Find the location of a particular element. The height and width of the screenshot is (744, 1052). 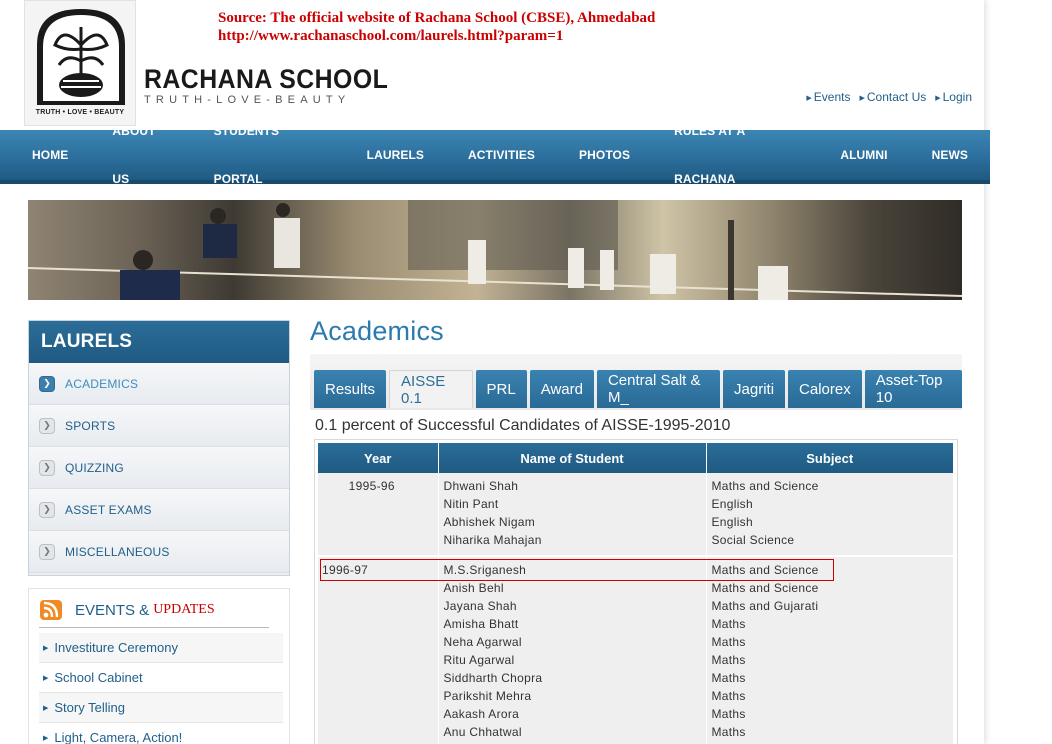

laurels-menu-title: LAURELS is located at coordinates (159, 342).